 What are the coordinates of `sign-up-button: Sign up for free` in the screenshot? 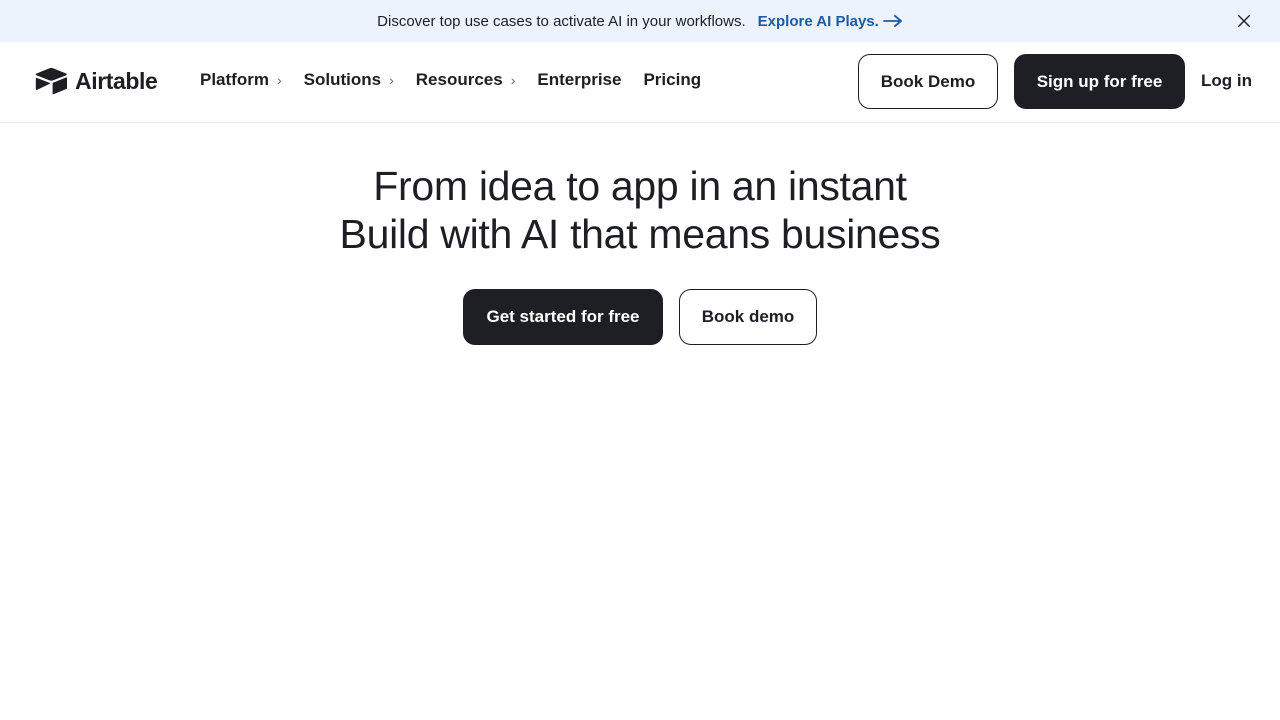 It's located at (1099, 81).